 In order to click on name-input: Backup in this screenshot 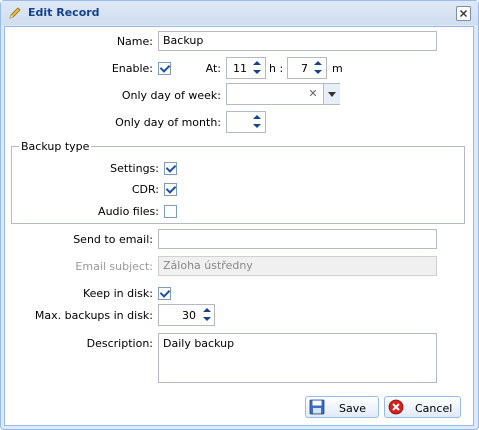, I will do `click(297, 41)`.